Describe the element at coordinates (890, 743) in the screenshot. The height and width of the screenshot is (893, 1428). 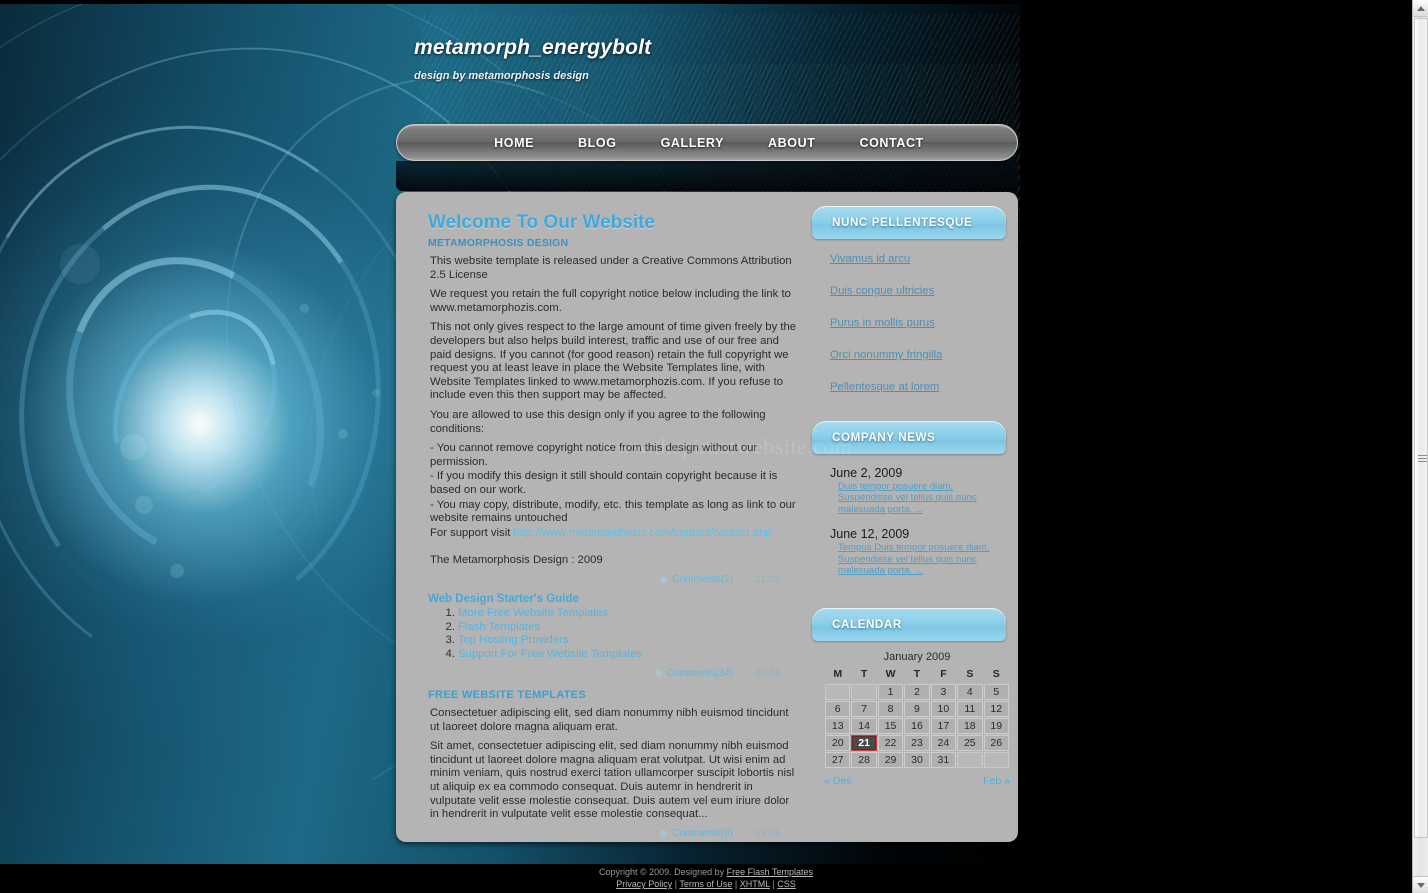
I see `calendar-day-cell: 22` at that location.